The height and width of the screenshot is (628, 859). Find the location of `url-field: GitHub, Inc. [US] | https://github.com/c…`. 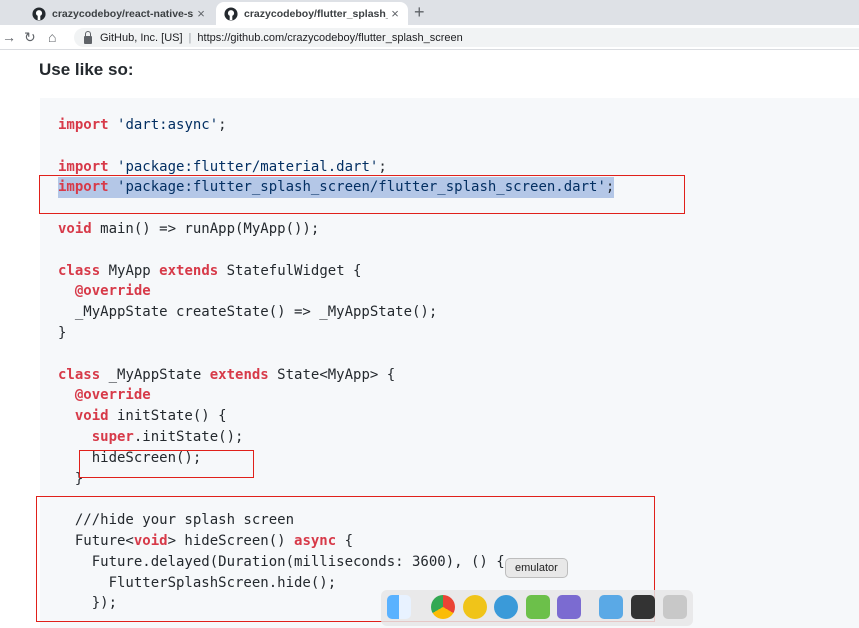

url-field: GitHub, Inc. [US] | https://github.com/c… is located at coordinates (466, 37).